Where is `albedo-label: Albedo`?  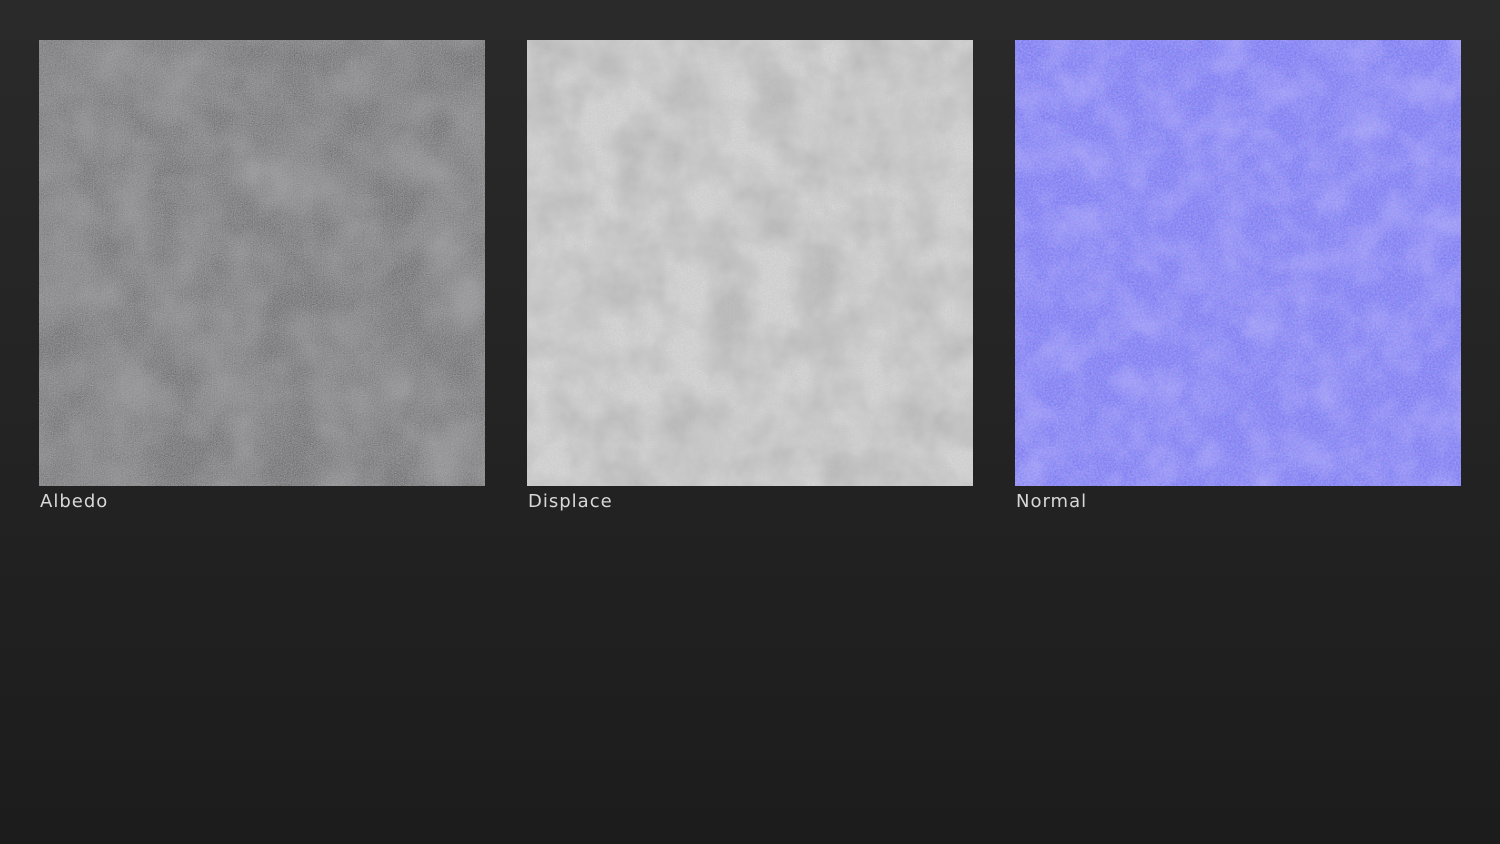
albedo-label: Albedo is located at coordinates (74, 501).